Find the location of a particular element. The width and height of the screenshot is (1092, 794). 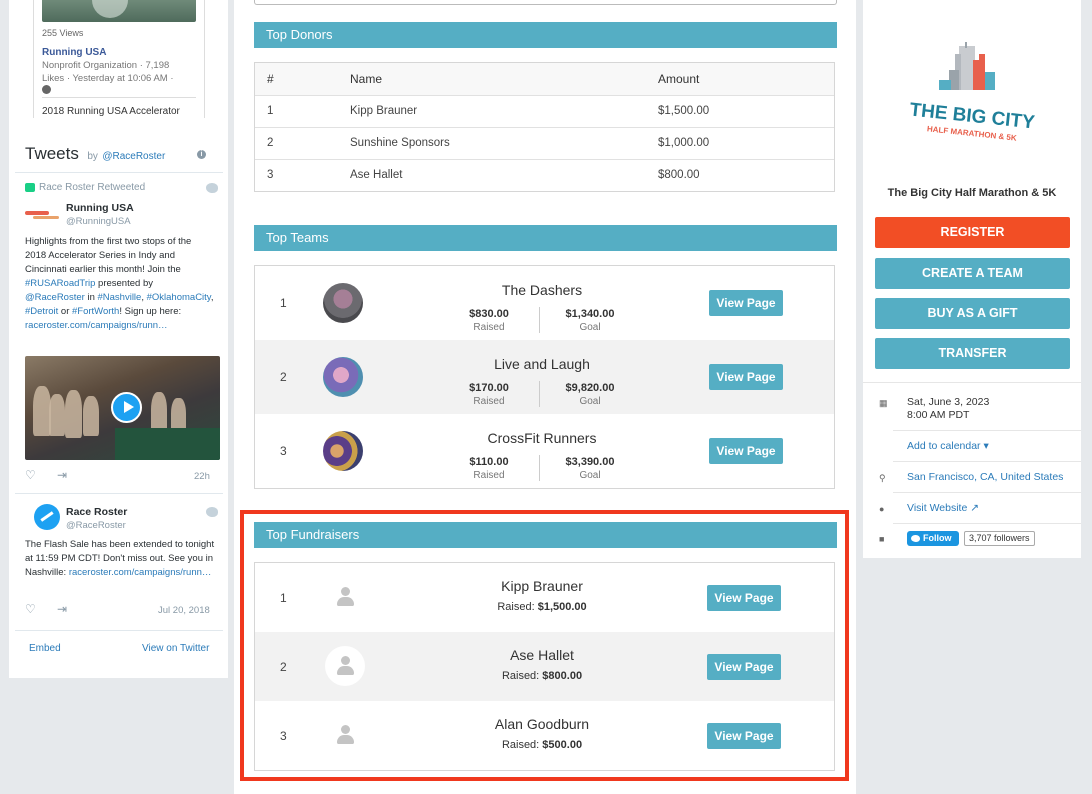

team-rank: 3 is located at coordinates (283, 451).